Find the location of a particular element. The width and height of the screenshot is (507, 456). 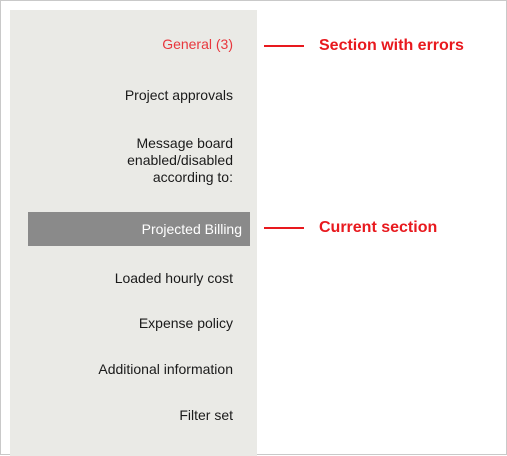

nav-item-message-board-line-2: enabled/disabled is located at coordinates (180, 160).